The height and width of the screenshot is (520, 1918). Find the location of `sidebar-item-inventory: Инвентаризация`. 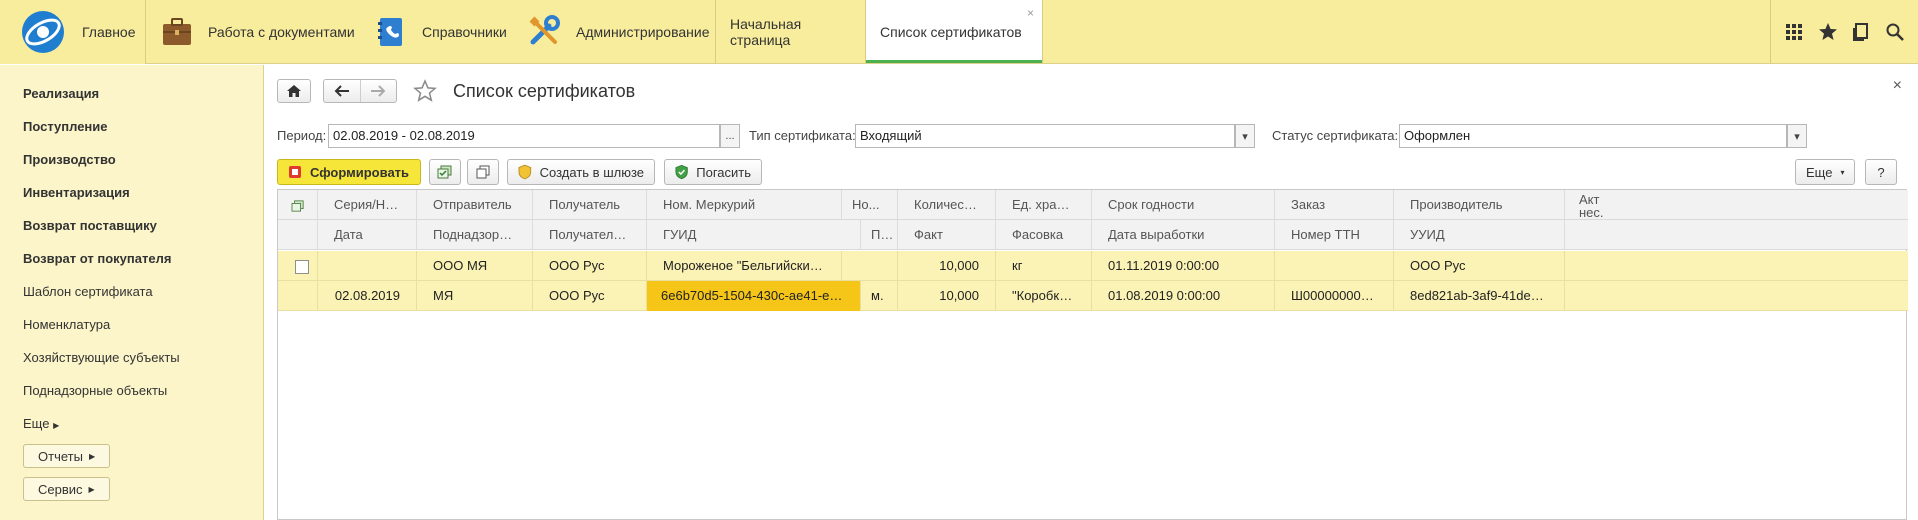

sidebar-item-inventory: Инвентаризация is located at coordinates (76, 192).